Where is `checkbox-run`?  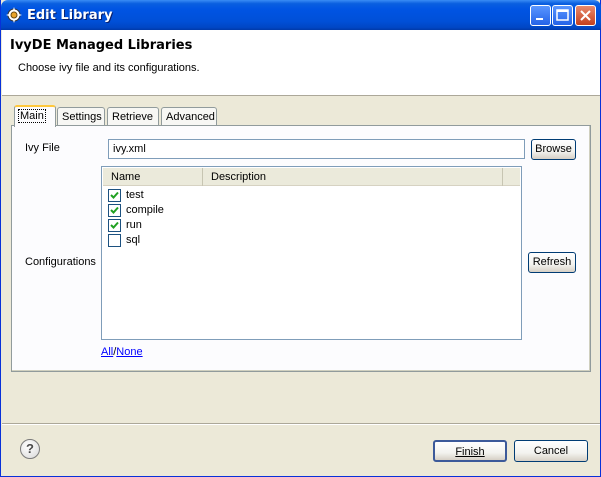 checkbox-run is located at coordinates (114, 225).